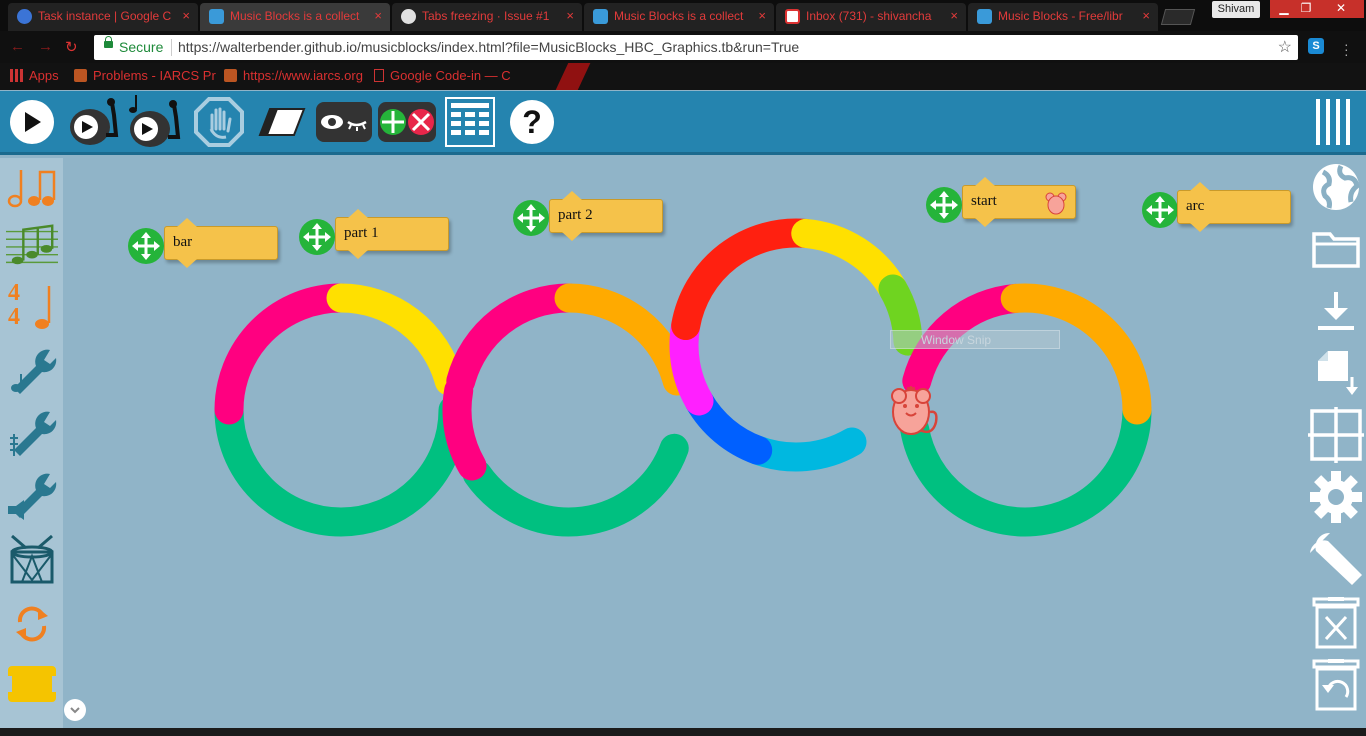 The width and height of the screenshot is (1366, 736). Describe the element at coordinates (1060, 16) in the screenshot. I see `browser-tab-title: Music Blocks - Free/libr` at that location.